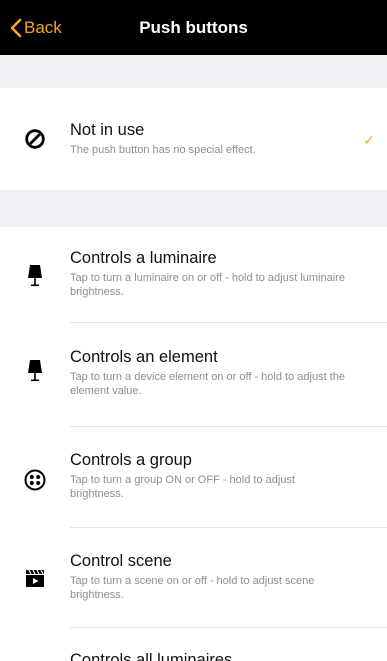 The width and height of the screenshot is (387, 661). I want to click on option-title: Controls all luminaires, so click(151, 656).